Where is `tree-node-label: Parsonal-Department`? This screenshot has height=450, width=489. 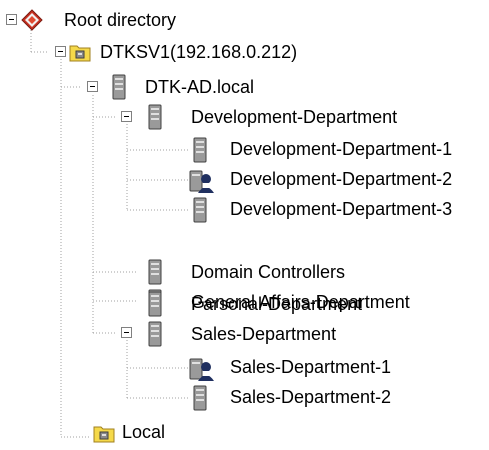
tree-node-label: Parsonal-Department is located at coordinates (277, 304).